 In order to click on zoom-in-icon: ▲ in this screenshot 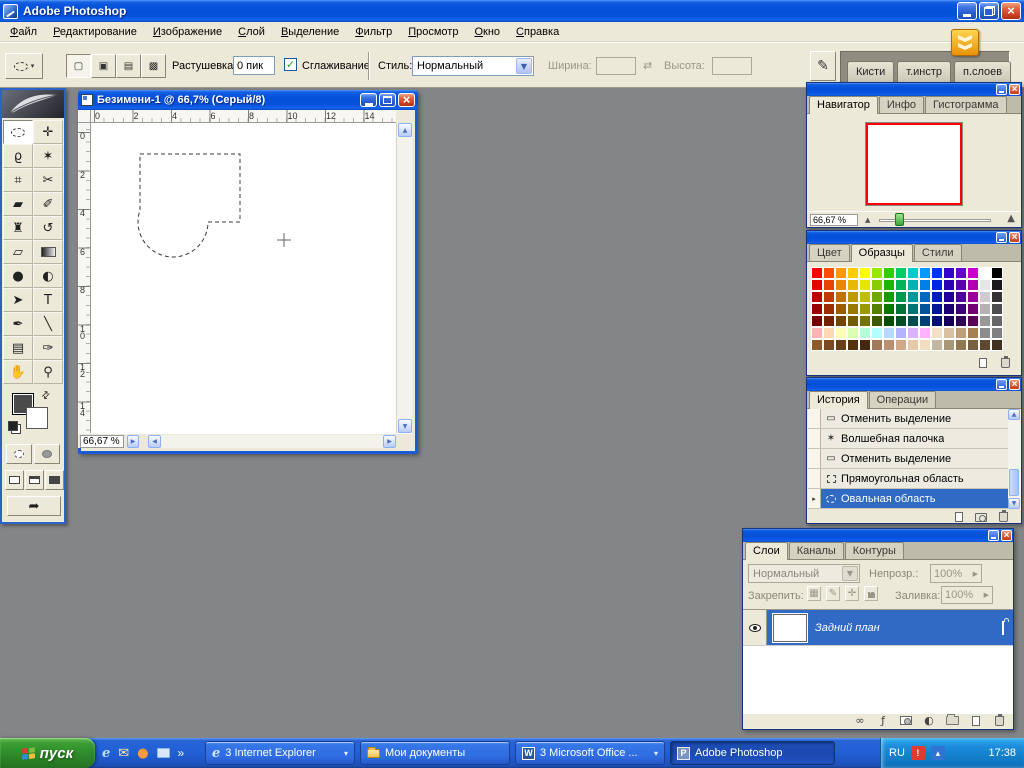, I will do `click(1011, 218)`.